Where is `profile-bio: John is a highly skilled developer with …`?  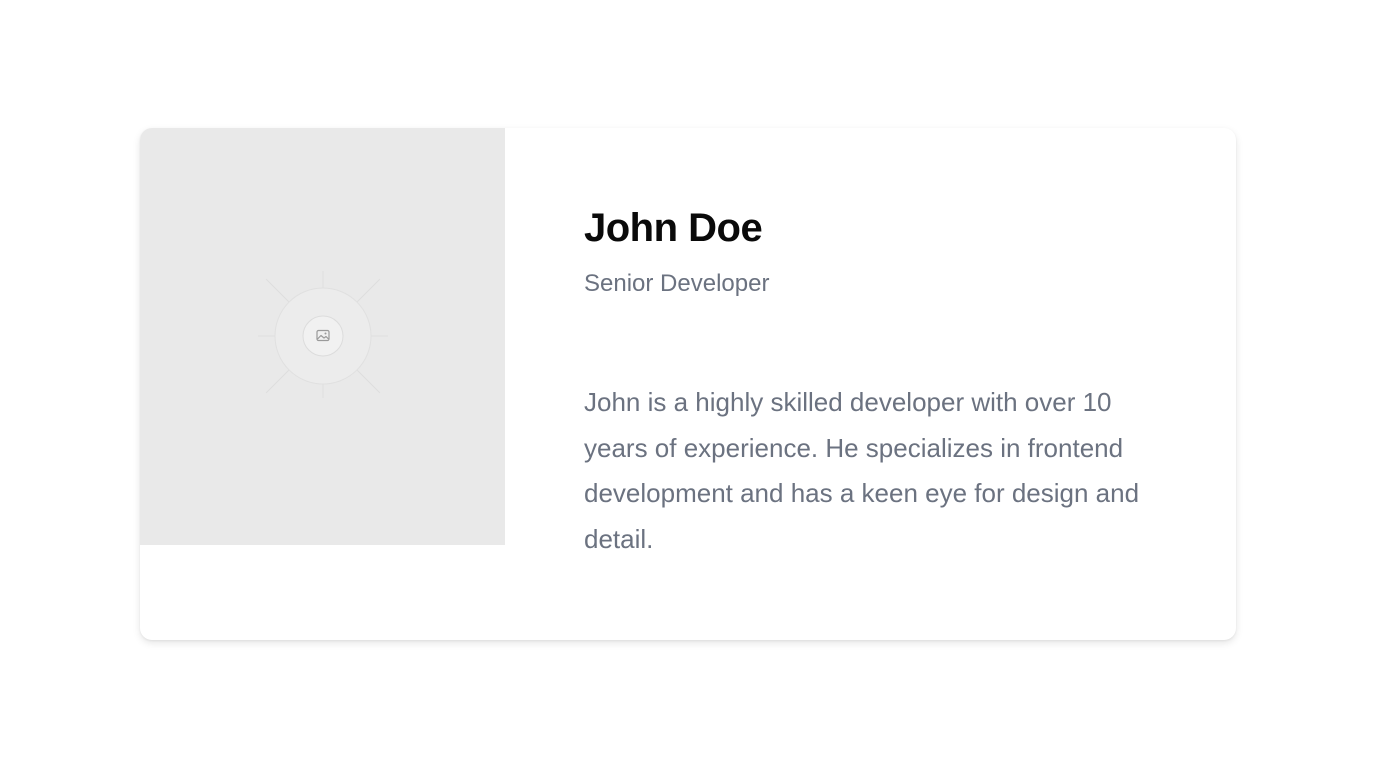
profile-bio: John is a highly skilled developer with … is located at coordinates (862, 471).